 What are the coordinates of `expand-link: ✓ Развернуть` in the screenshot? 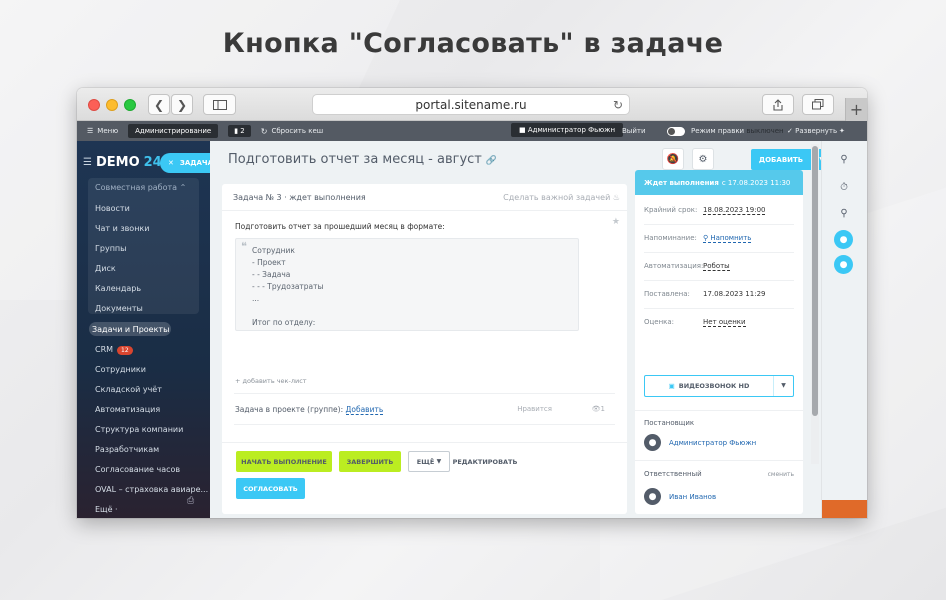 It's located at (812, 131).